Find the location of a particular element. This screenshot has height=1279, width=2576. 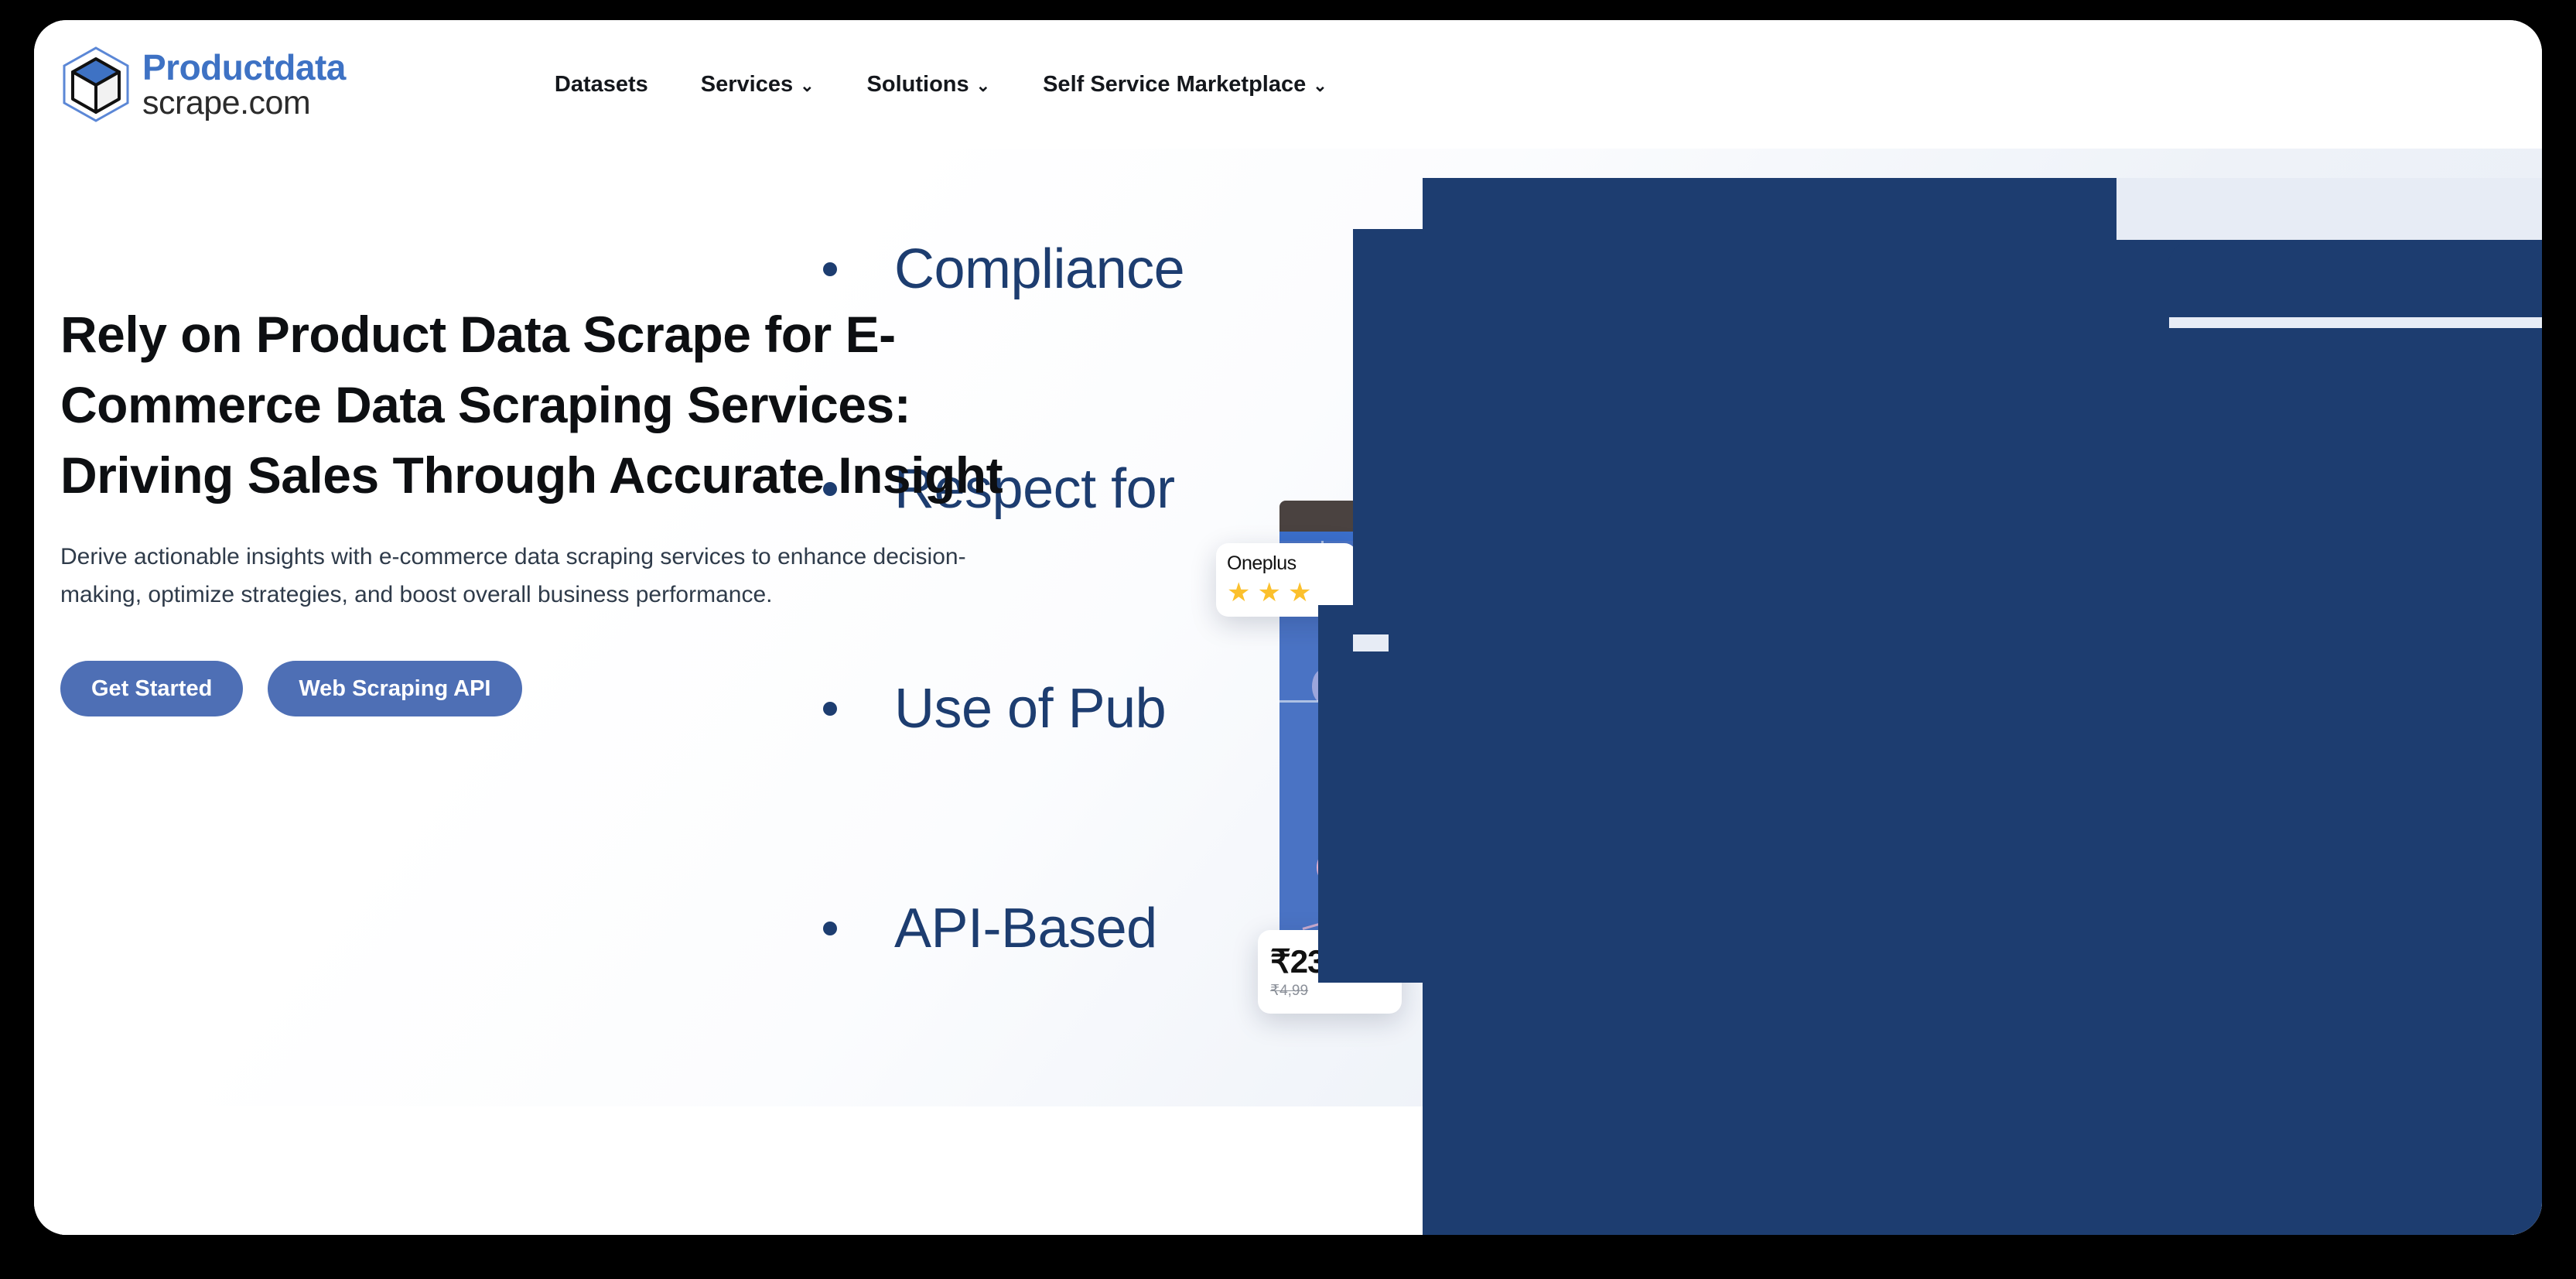

navy-panel-rounded-card is located at coordinates (2355, 278).